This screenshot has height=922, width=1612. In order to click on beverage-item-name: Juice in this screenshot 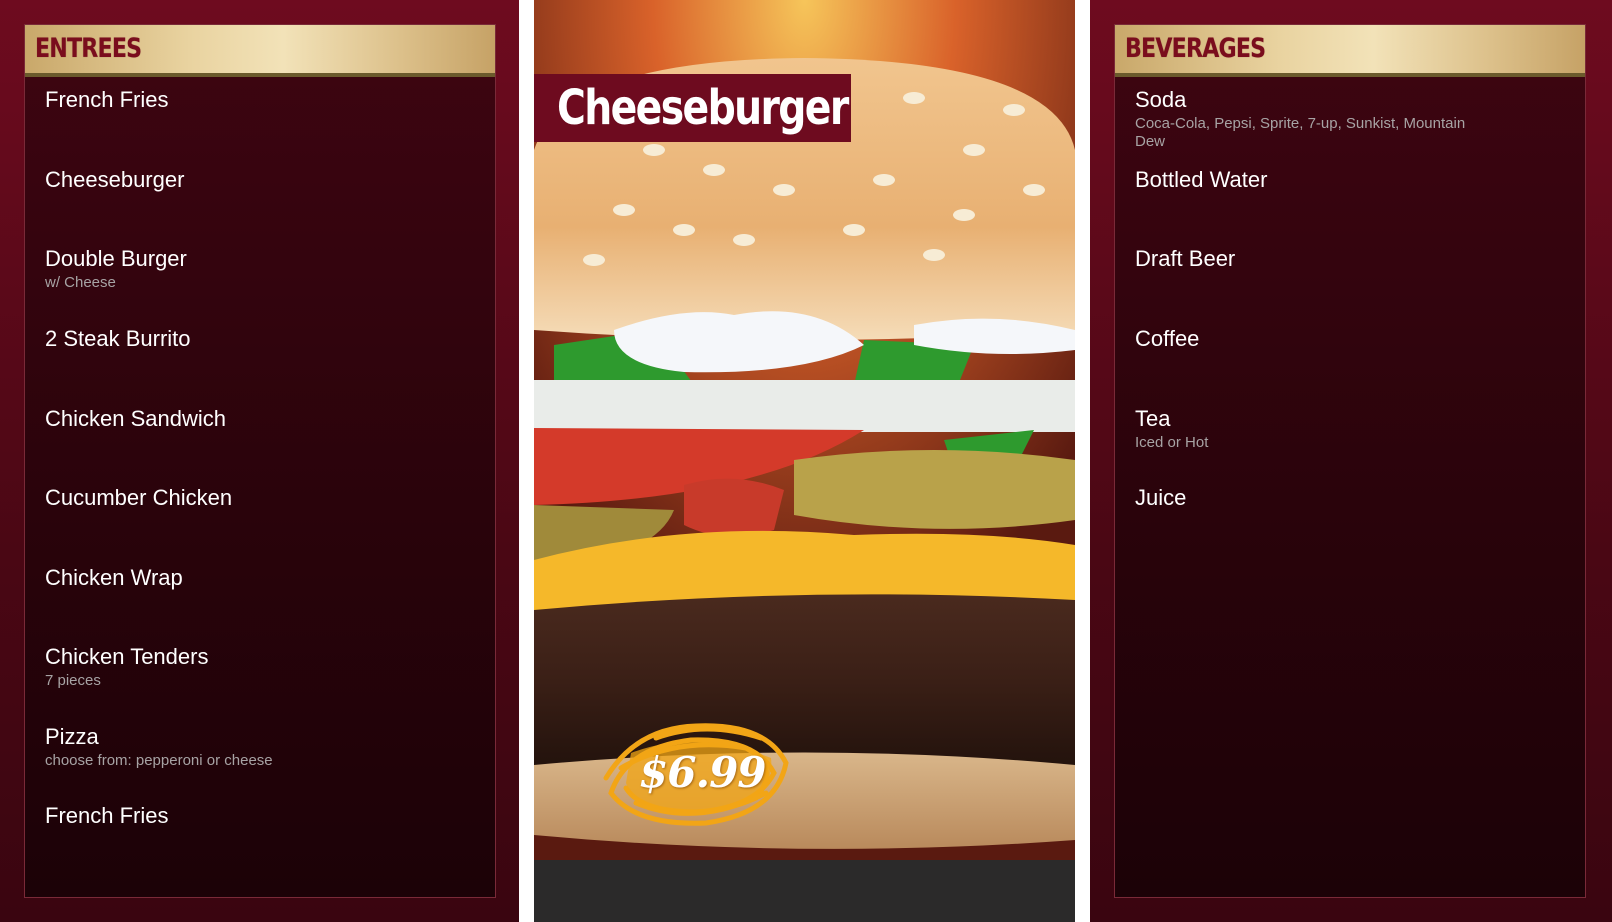, I will do `click(1161, 497)`.